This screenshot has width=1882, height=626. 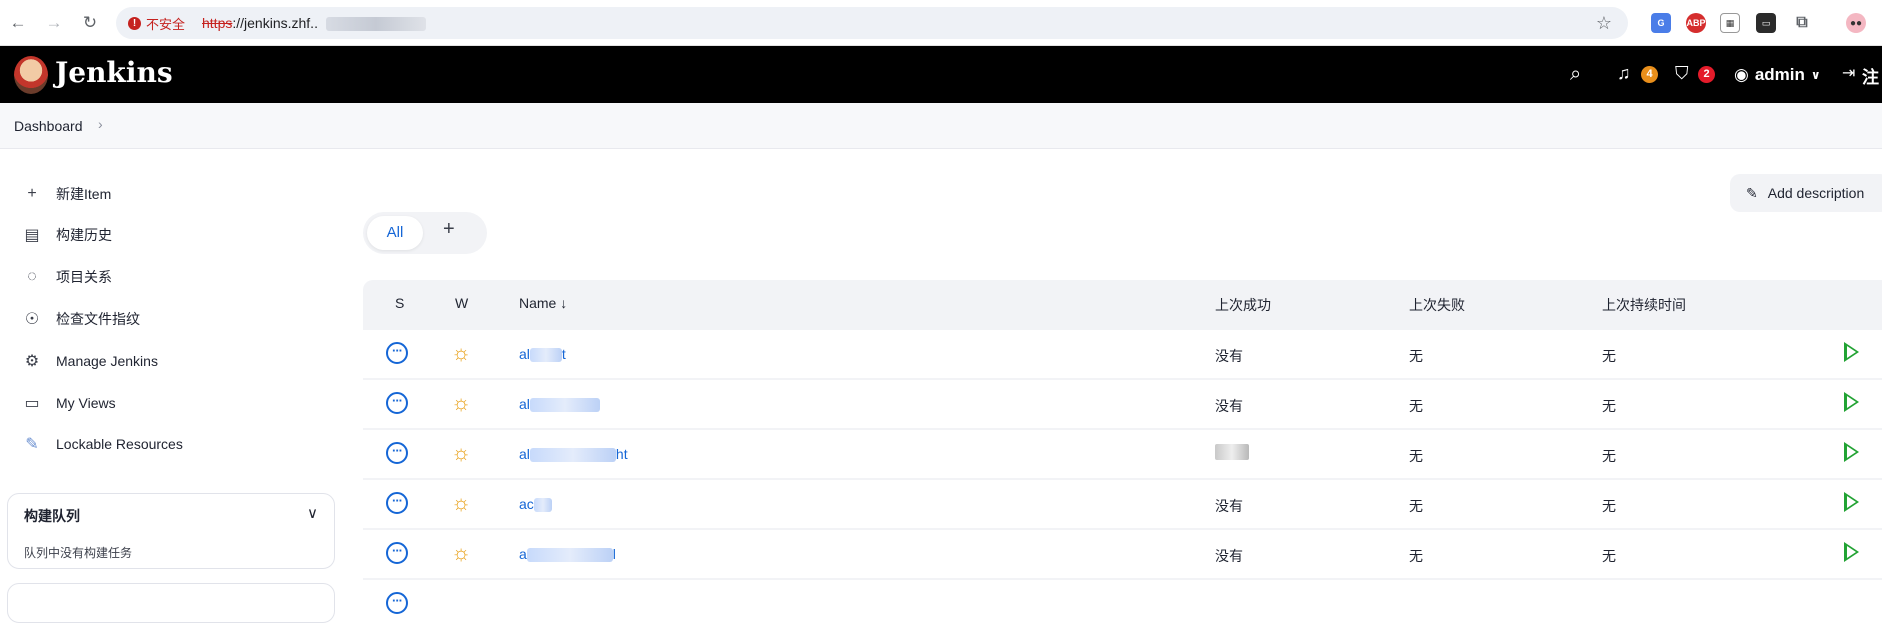 What do you see at coordinates (66, 194) in the screenshot?
I see `sidebar-item-new-item: + 新建Item` at bounding box center [66, 194].